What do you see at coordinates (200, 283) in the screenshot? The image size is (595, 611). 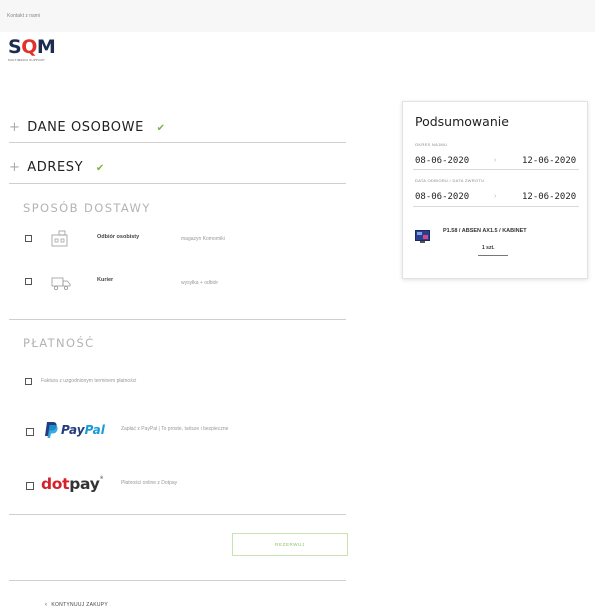 I see `delivery-courier-description: wysyłka + odbiór` at bounding box center [200, 283].